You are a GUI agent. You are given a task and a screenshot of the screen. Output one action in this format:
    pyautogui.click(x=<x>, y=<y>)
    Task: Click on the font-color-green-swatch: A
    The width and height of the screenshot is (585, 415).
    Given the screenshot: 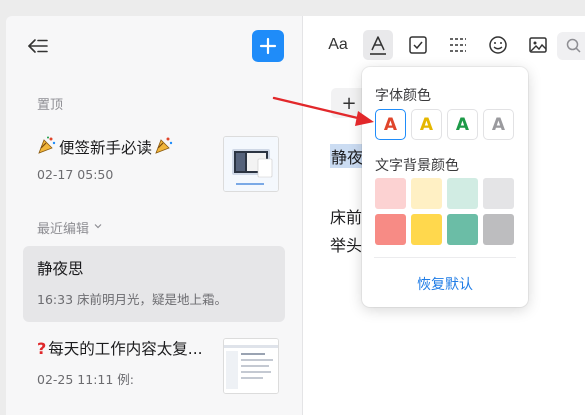 What is the action you would take?
    pyautogui.click(x=462, y=124)
    